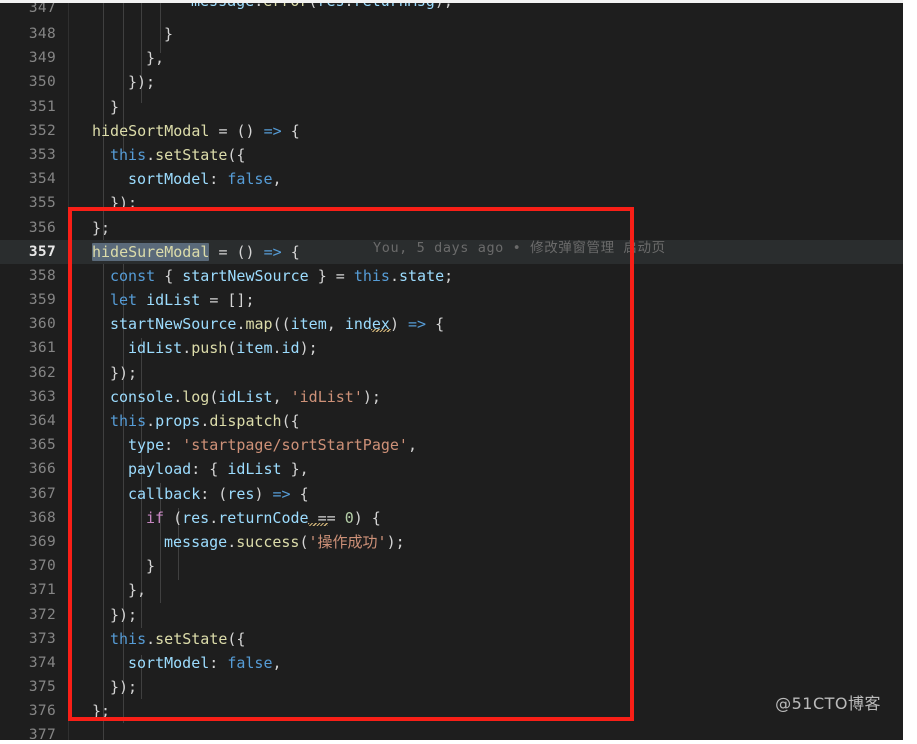  What do you see at coordinates (196, 130) in the screenshot?
I see `line-content: hideSortModal = () => {` at bounding box center [196, 130].